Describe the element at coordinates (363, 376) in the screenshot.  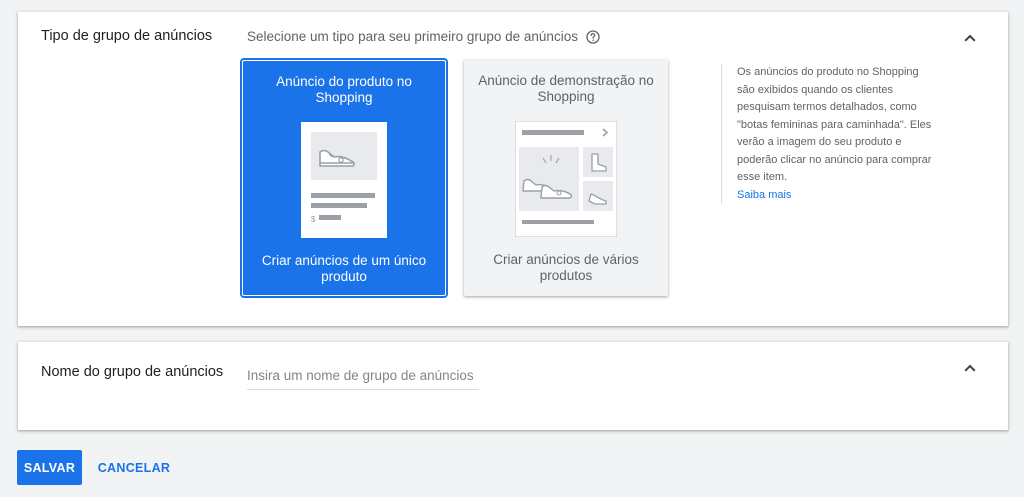
I see `ad-group-name-input` at that location.